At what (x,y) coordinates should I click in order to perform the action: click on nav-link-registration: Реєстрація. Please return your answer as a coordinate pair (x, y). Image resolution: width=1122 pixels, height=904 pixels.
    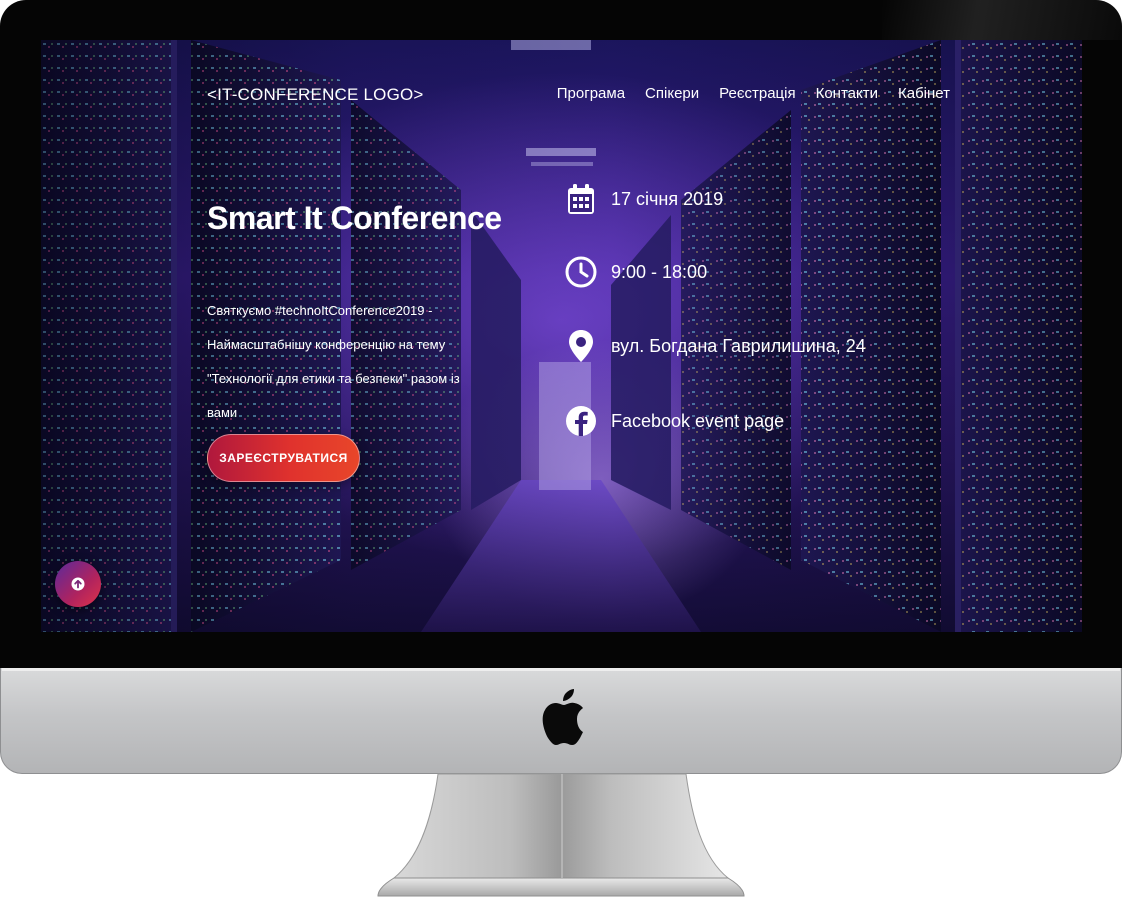
    Looking at the image, I should click on (757, 93).